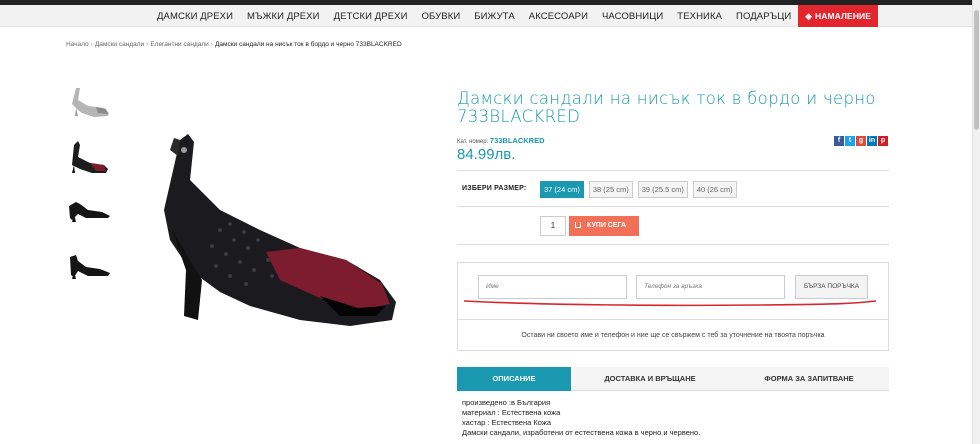  What do you see at coordinates (831, 287) in the screenshot?
I see `quick-order-button: БЪРЗА ПОРЪЧКА` at bounding box center [831, 287].